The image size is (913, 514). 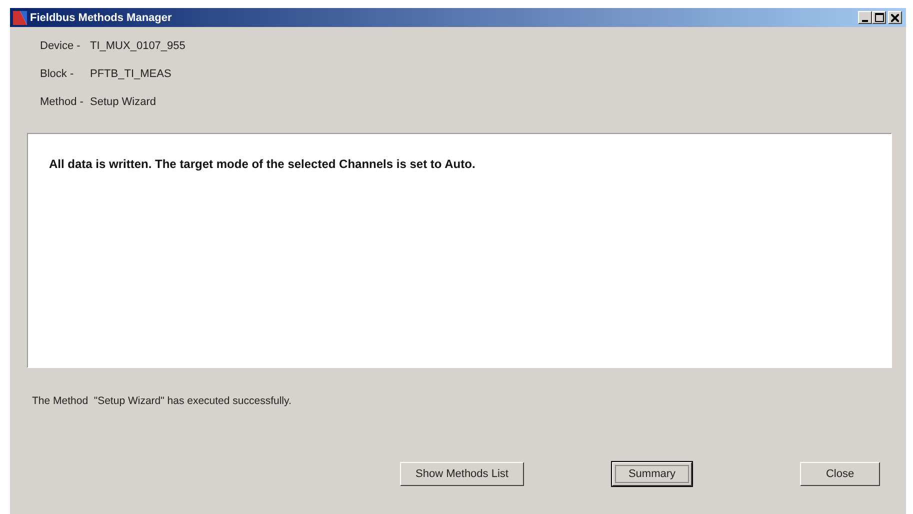 I want to click on dialog-button: Show Methods List, so click(x=462, y=474).